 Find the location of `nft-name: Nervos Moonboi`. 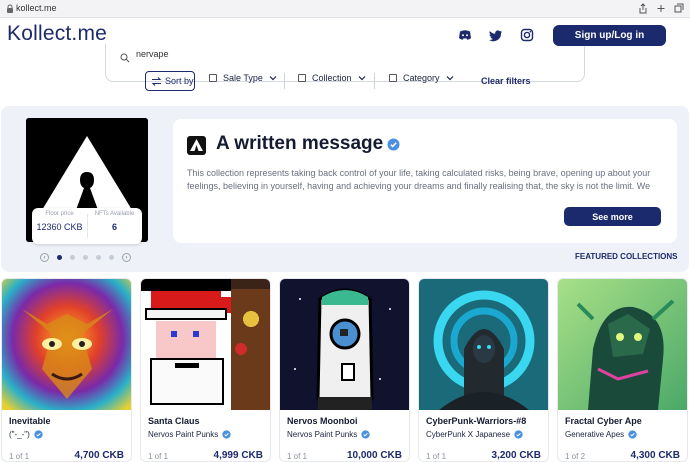

nft-name: Nervos Moonboi is located at coordinates (322, 421).